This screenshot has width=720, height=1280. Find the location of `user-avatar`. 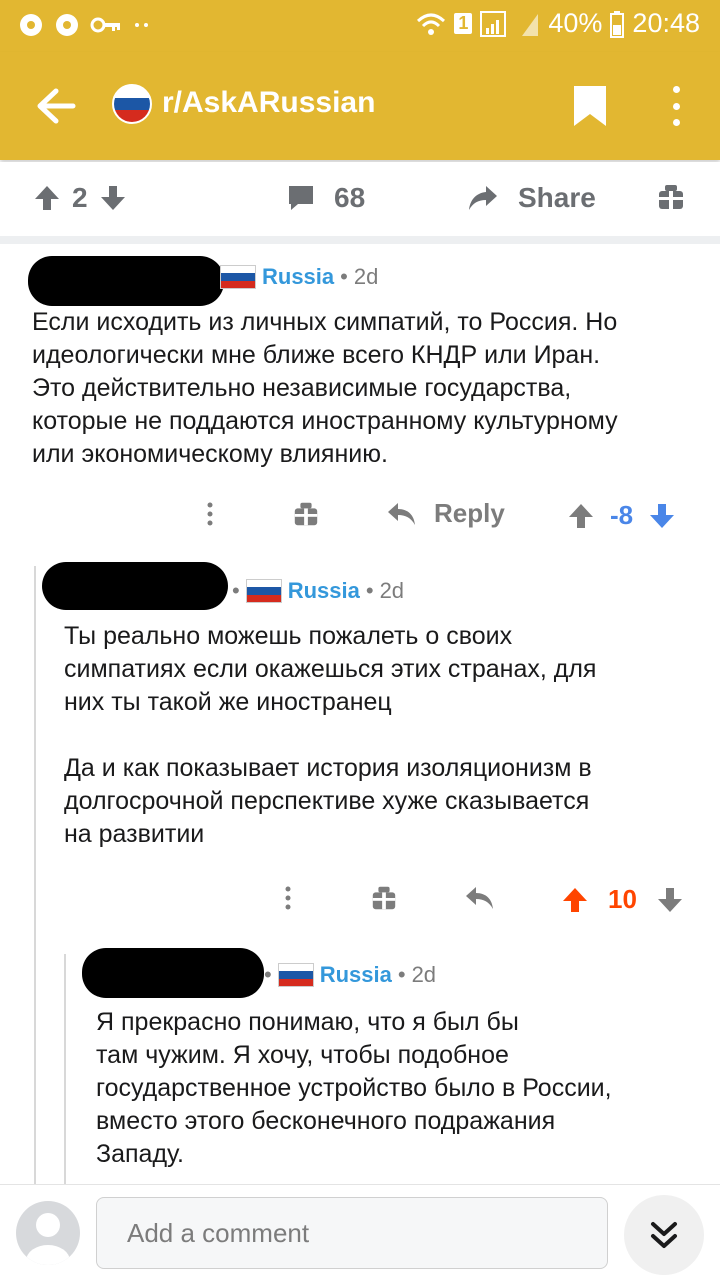

user-avatar is located at coordinates (48, 1233).